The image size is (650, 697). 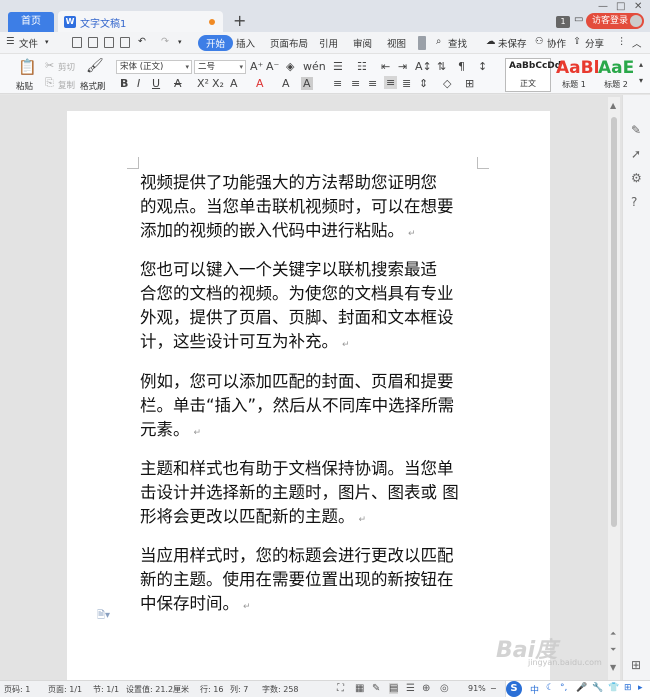 I want to click on print-preview-icon, so click(x=93, y=42).